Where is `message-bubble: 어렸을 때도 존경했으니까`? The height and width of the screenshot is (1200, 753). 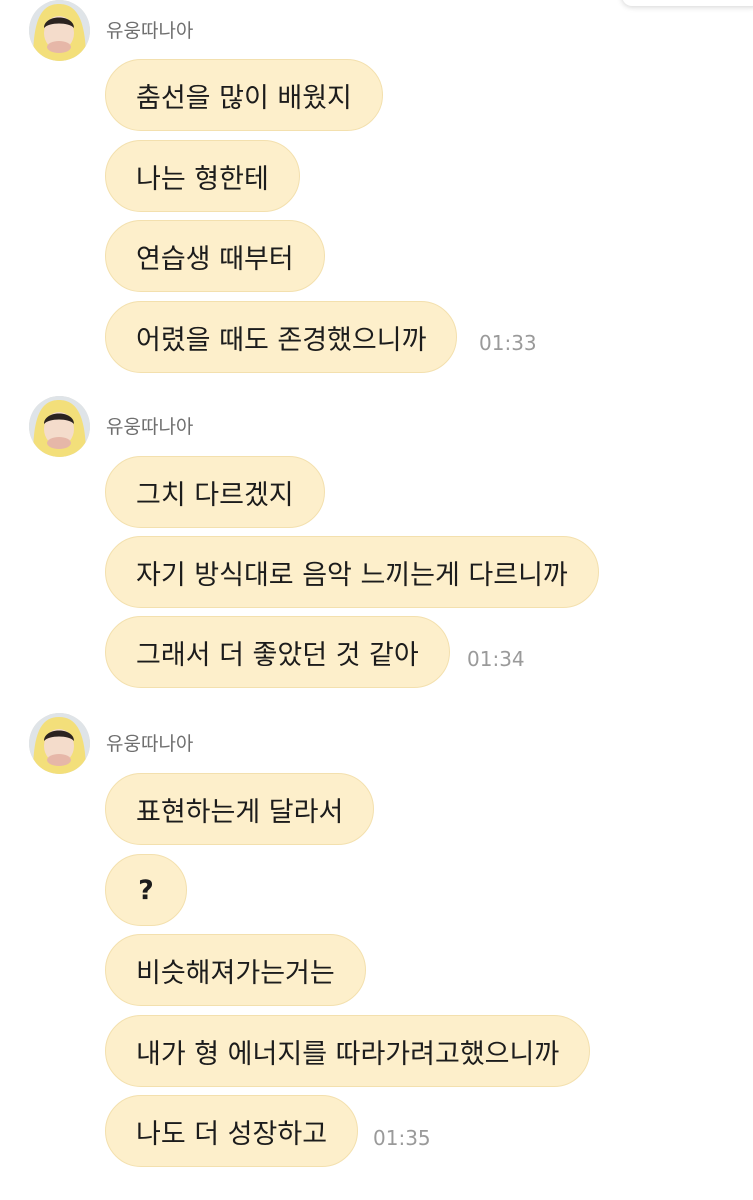 message-bubble: 어렸을 때도 존경했으니까 is located at coordinates (281, 337).